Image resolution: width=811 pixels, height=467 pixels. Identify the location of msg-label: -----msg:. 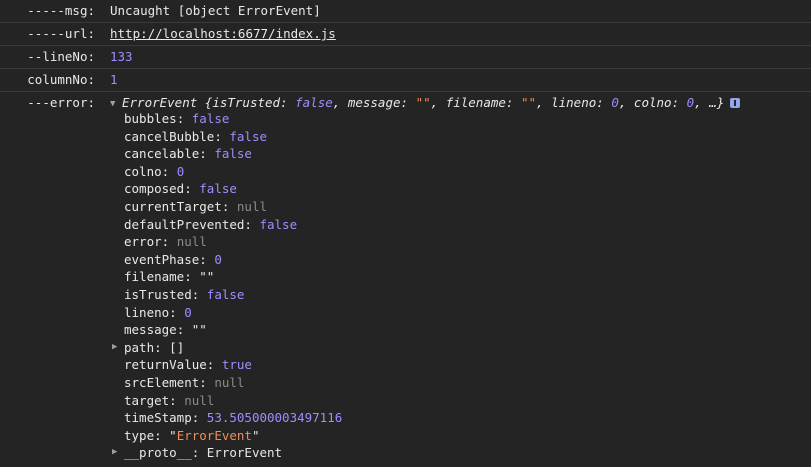
(61, 10).